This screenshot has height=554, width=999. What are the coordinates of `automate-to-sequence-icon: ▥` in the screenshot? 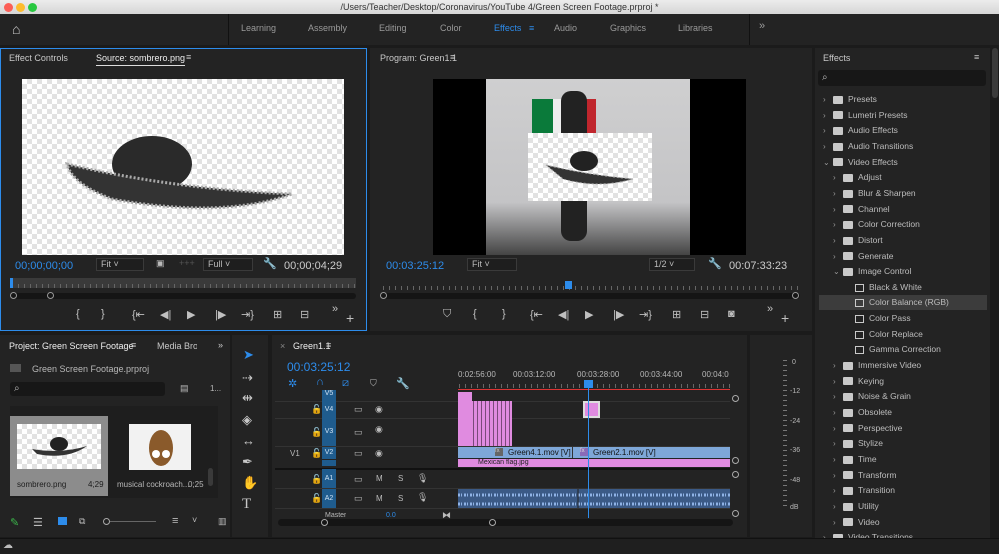 It's located at (222, 521).